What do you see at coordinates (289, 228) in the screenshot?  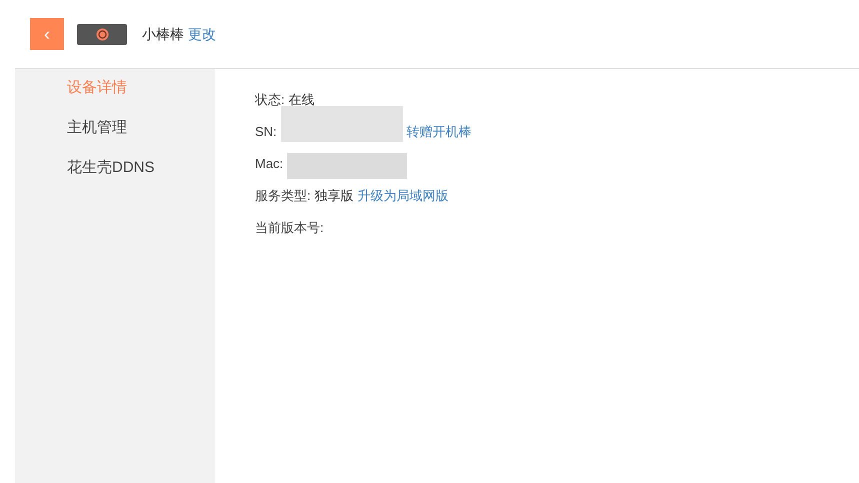 I see `detail-label: 当前版本号:` at bounding box center [289, 228].